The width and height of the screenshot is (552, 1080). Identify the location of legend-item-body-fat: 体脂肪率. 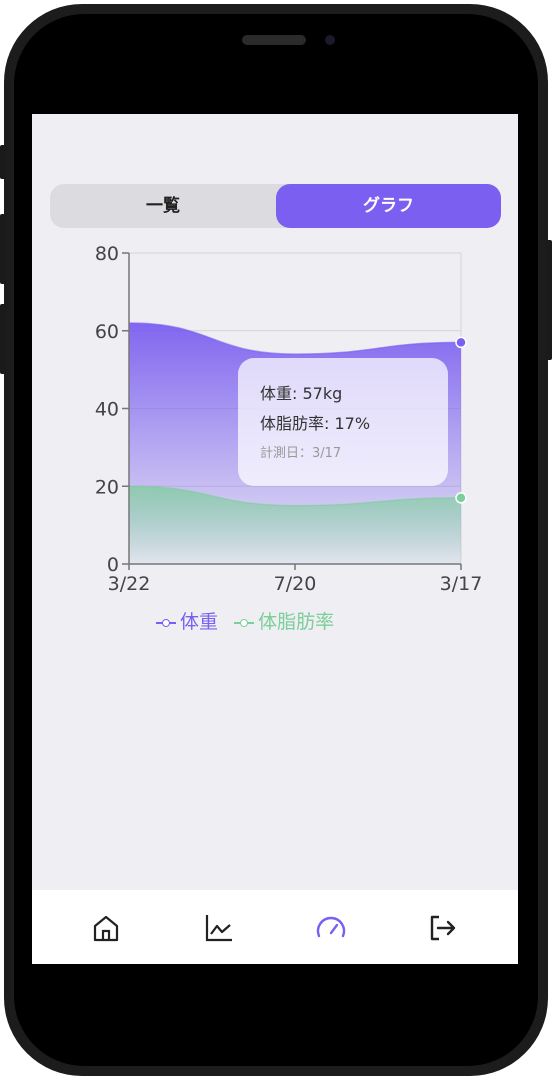
(284, 620).